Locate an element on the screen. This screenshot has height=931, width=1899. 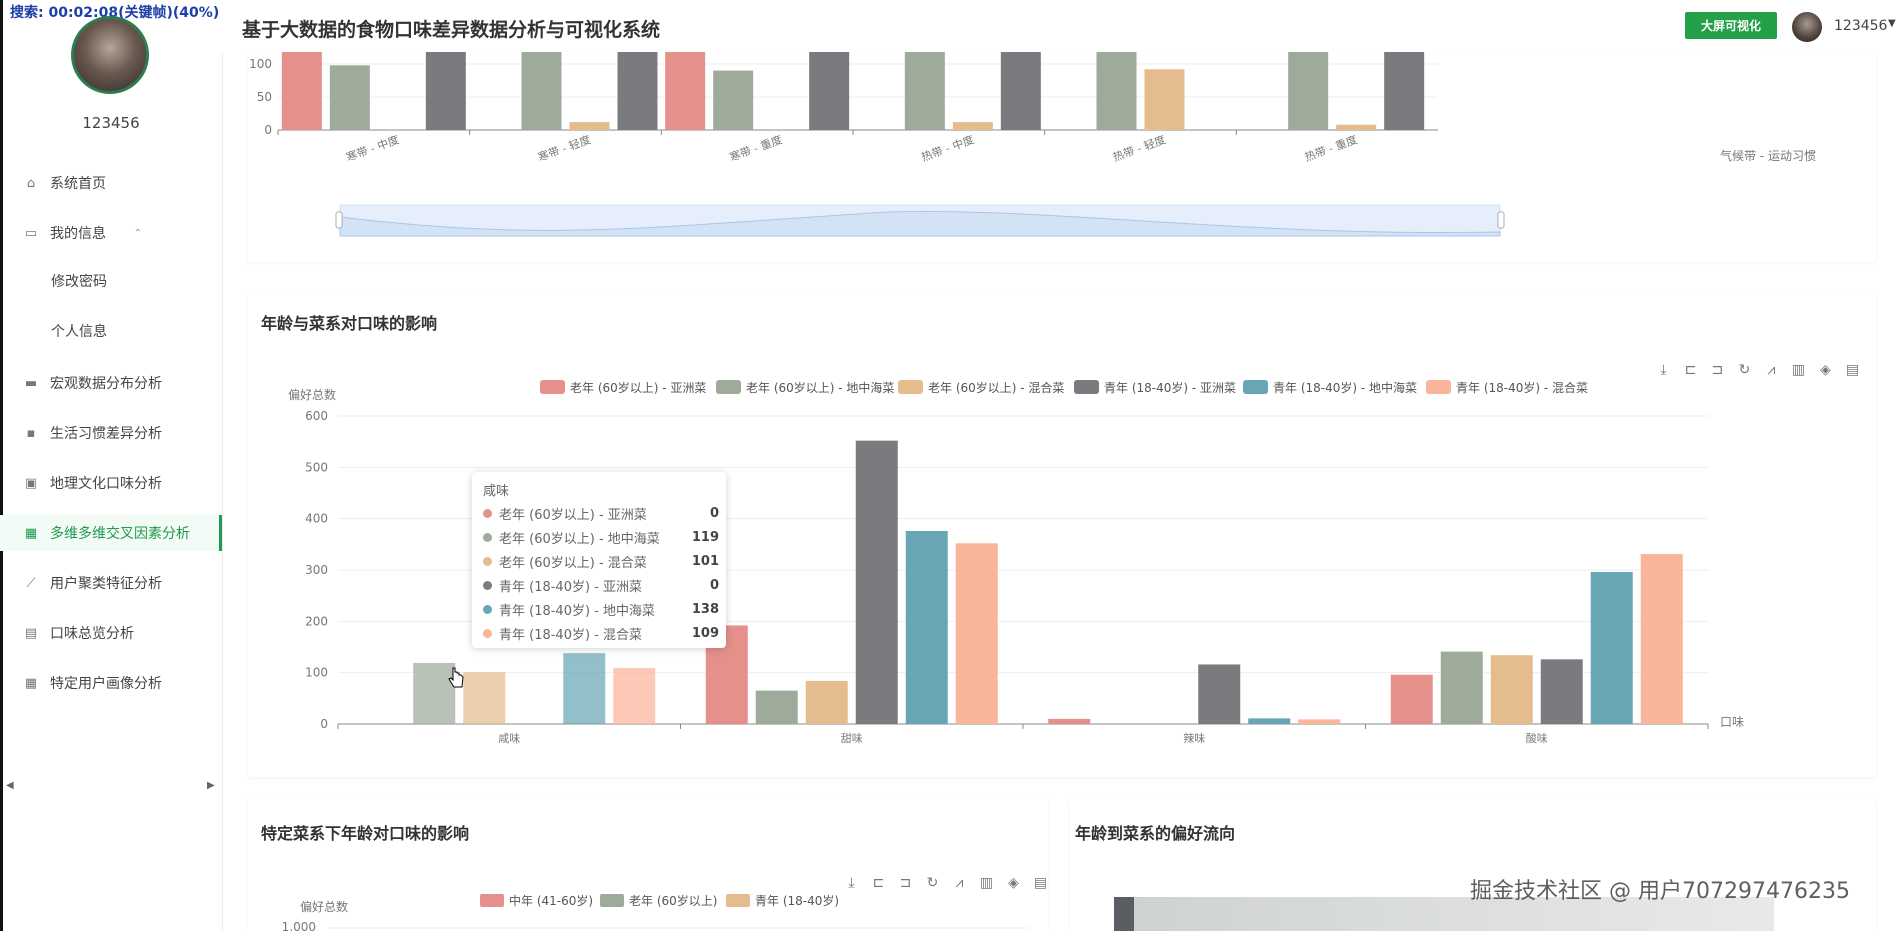
sidebar-item-label: 我的信息 is located at coordinates (78, 234).